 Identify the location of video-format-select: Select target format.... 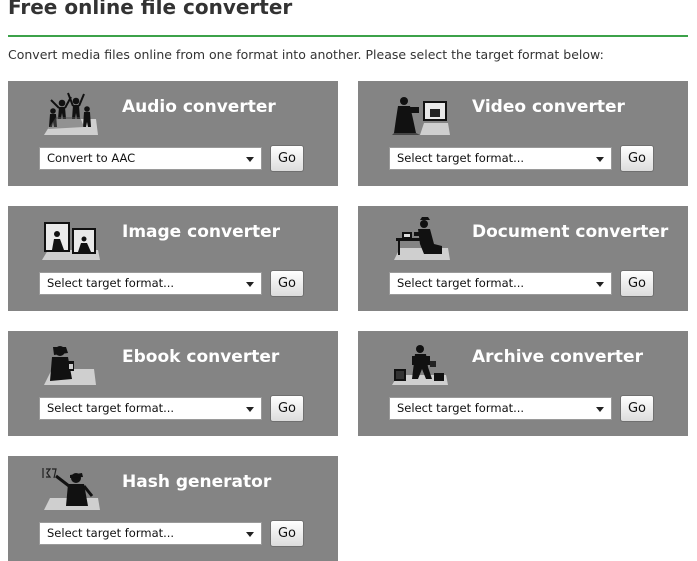
(500, 158).